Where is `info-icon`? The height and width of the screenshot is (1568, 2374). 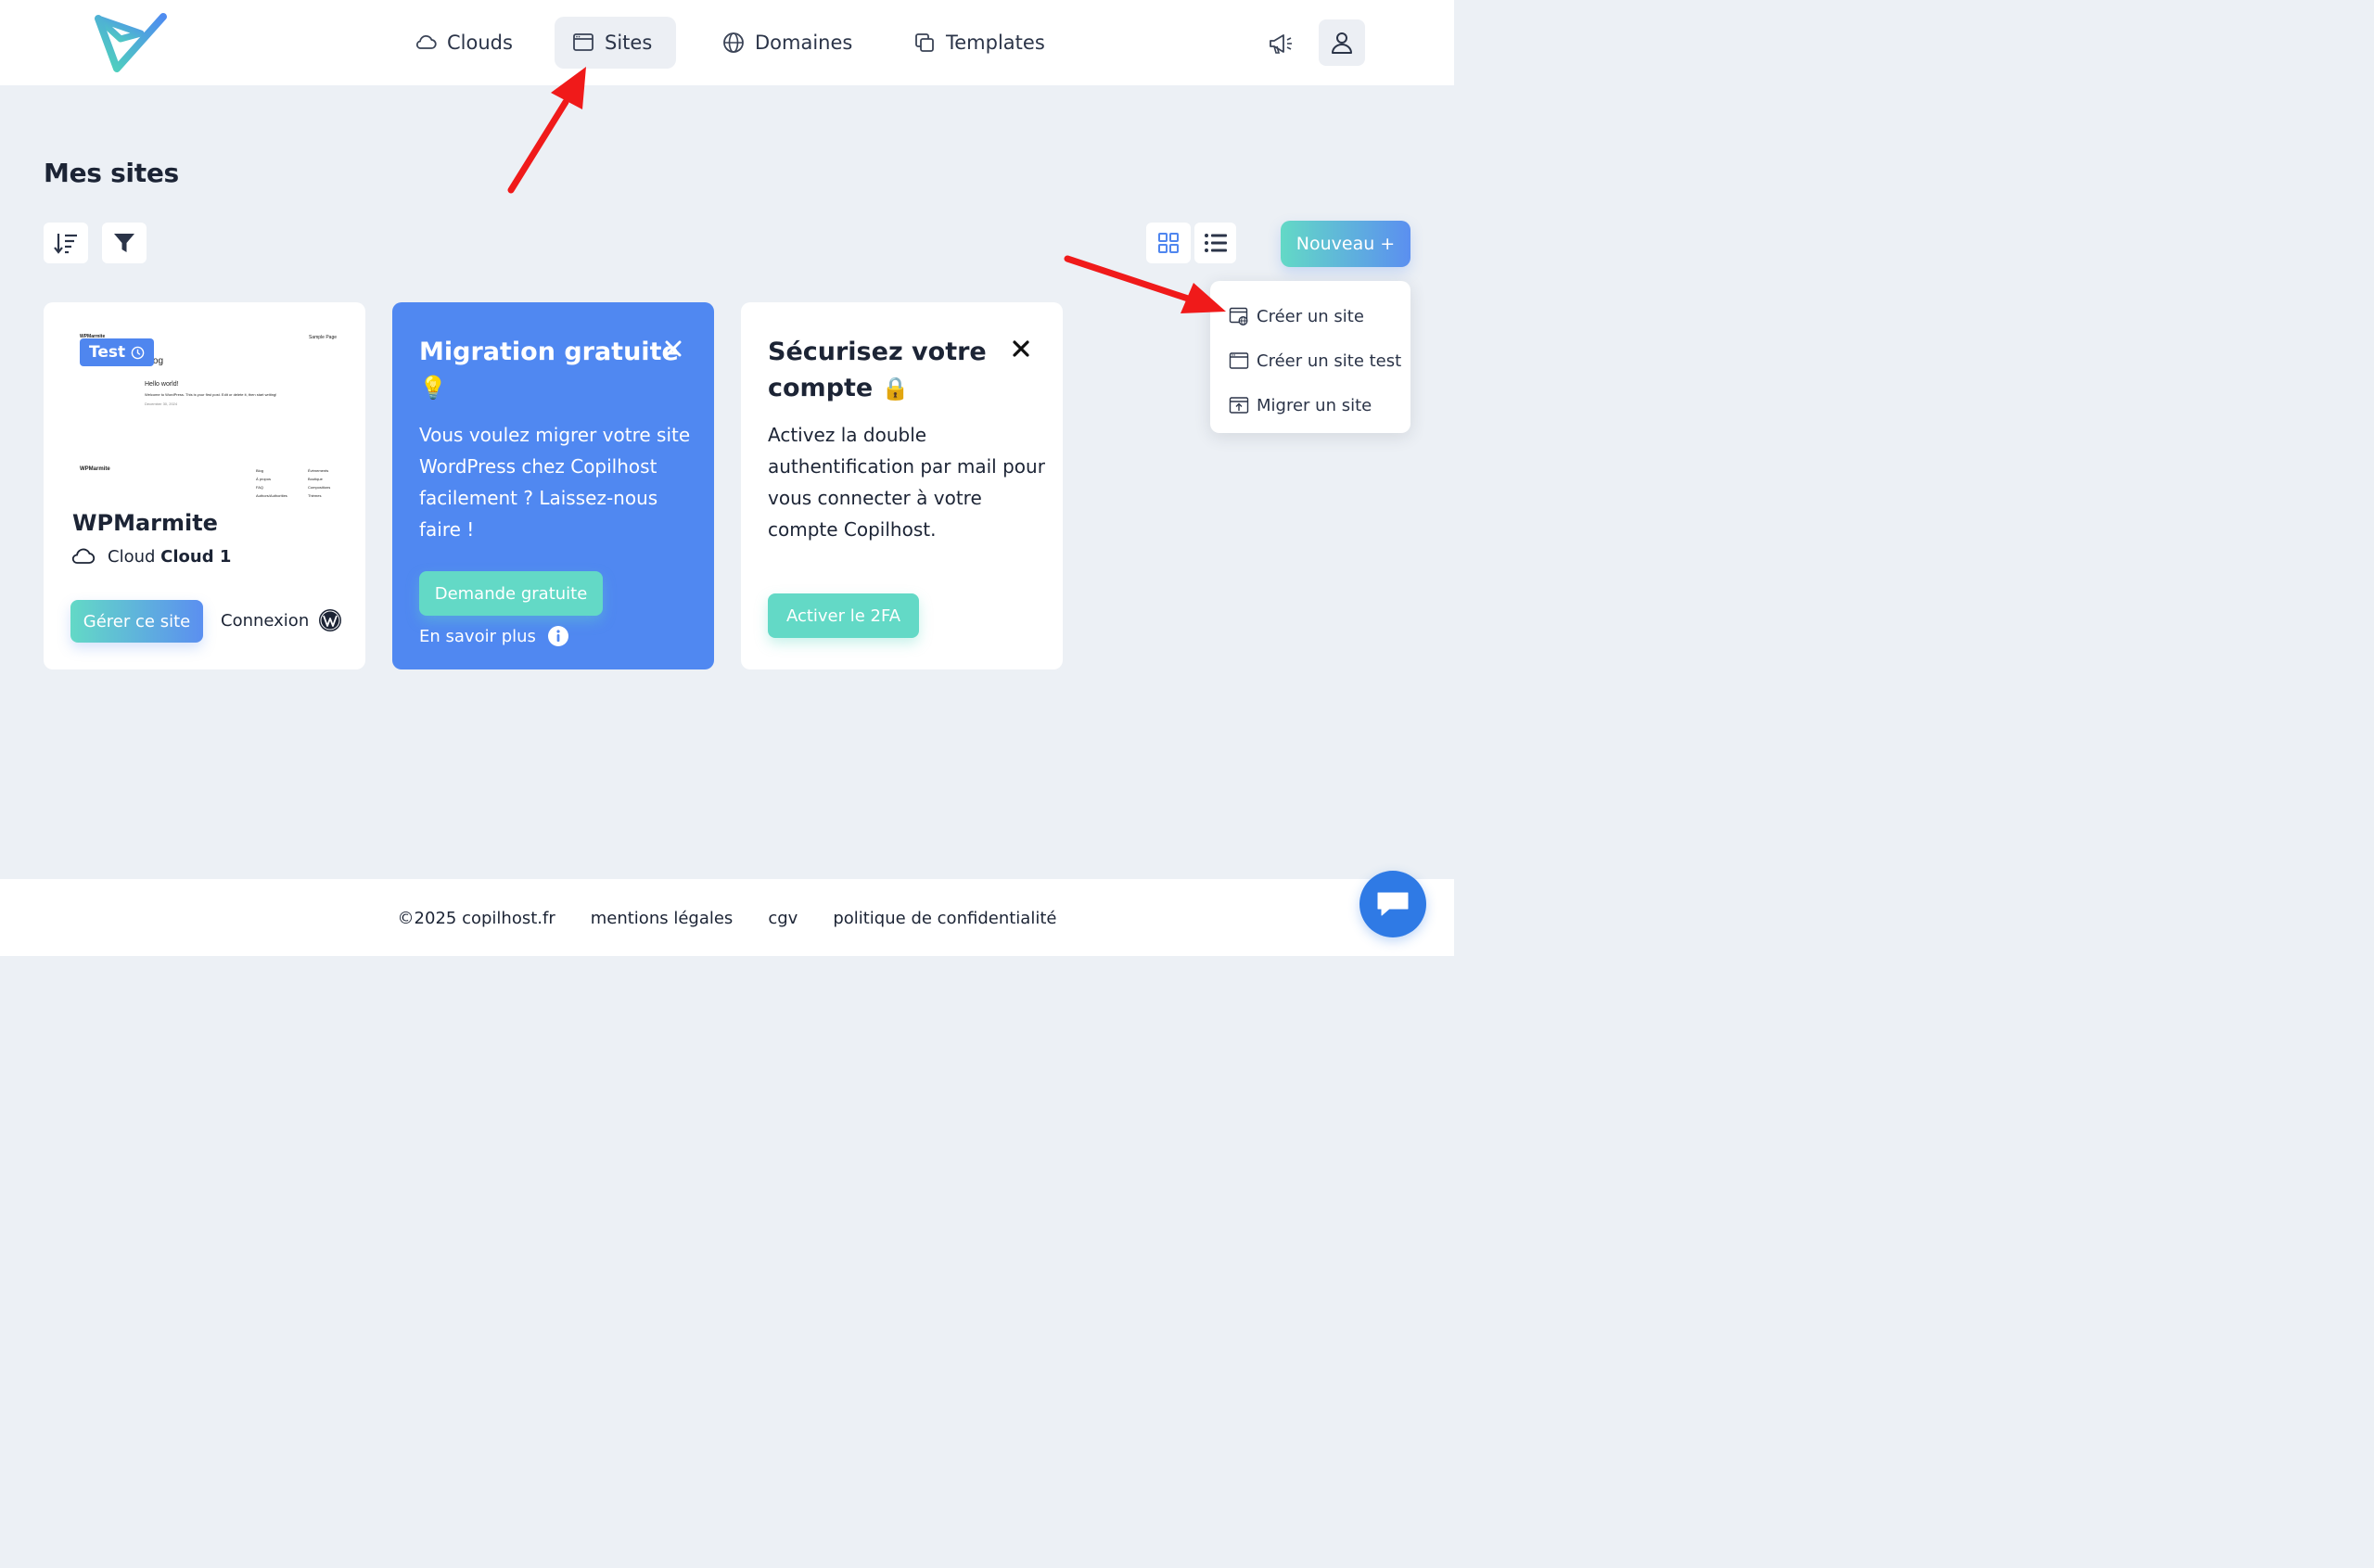 info-icon is located at coordinates (557, 636).